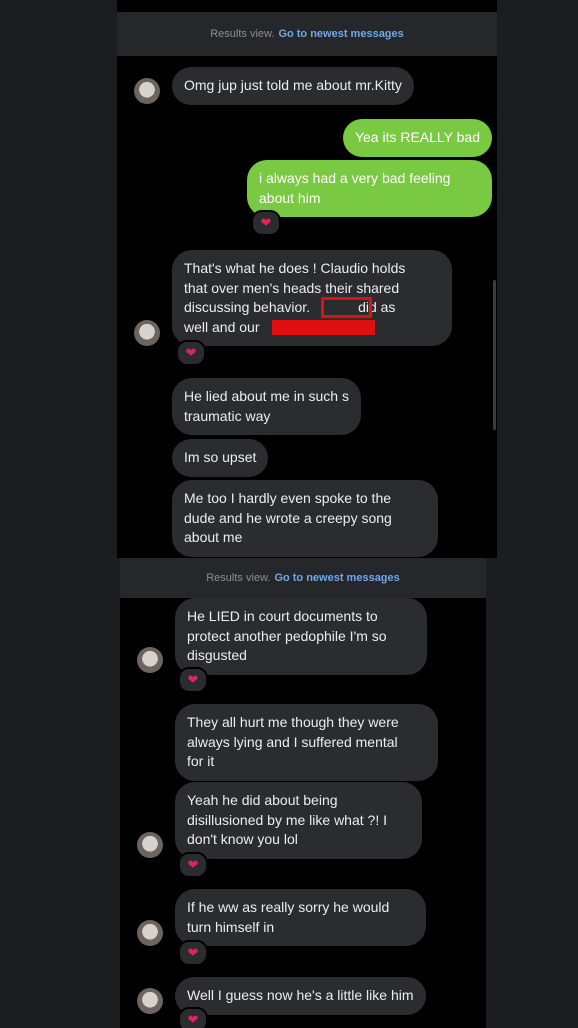  I want to click on message-text: Im so upset, so click(220, 457).